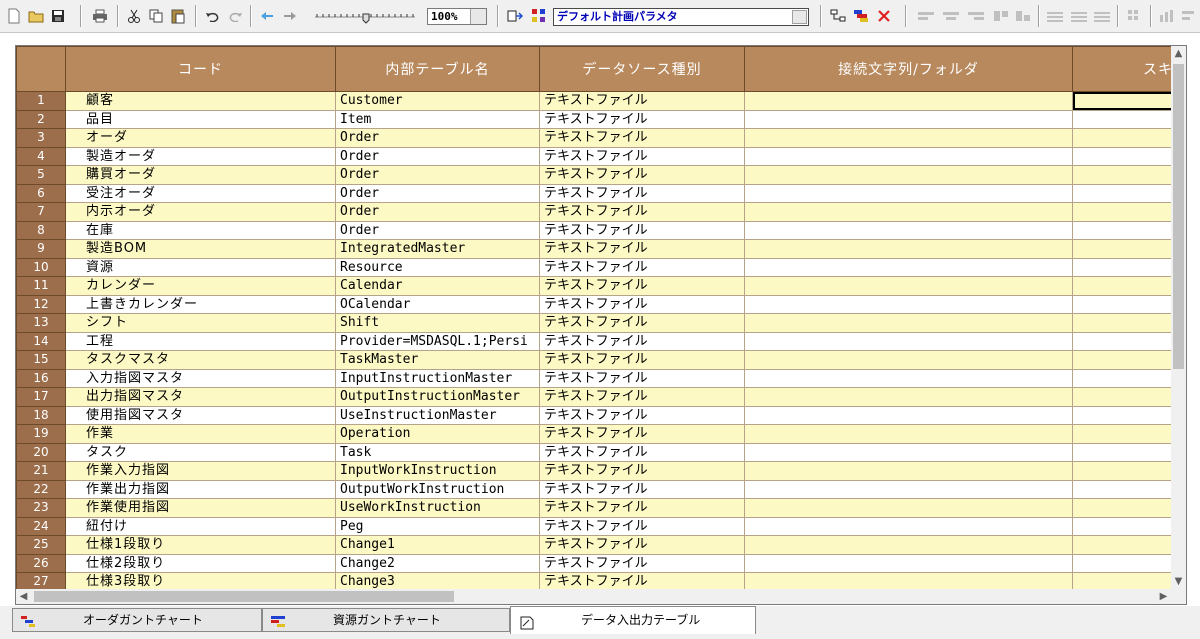 This screenshot has height=639, width=1200. Describe the element at coordinates (1178, 53) in the screenshot. I see `scroll-up-icon: ▲` at that location.